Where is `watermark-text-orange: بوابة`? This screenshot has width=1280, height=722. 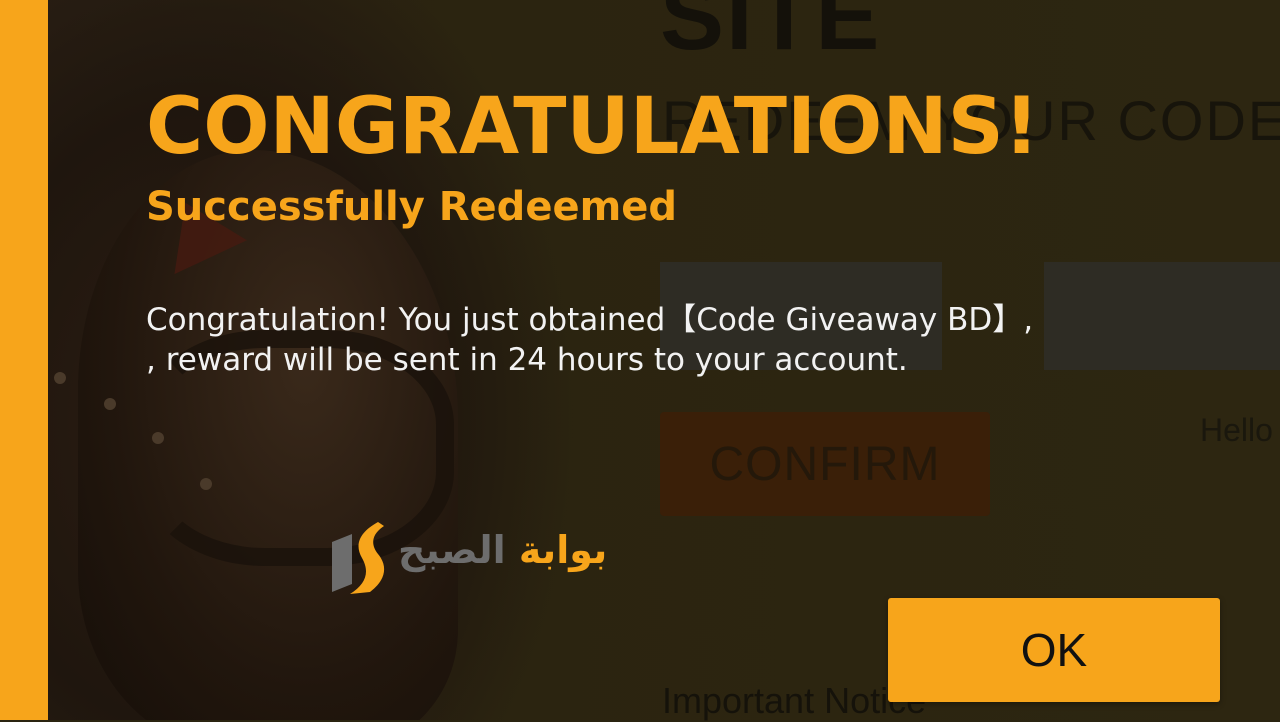 watermark-text-orange: بوابة is located at coordinates (563, 550).